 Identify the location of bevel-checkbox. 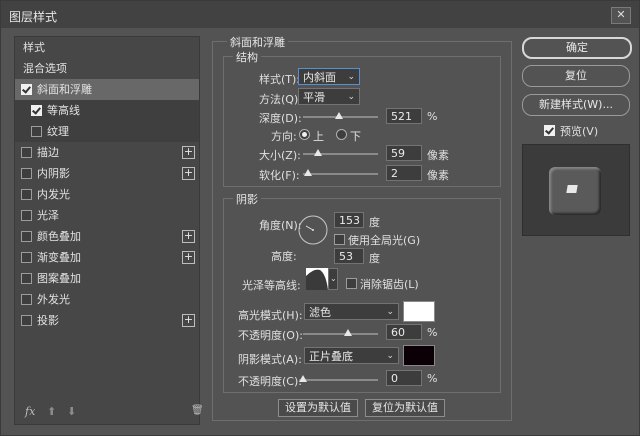
(26, 89).